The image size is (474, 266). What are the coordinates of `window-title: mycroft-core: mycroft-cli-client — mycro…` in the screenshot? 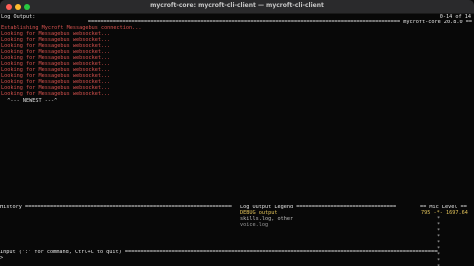 It's located at (237, 5).